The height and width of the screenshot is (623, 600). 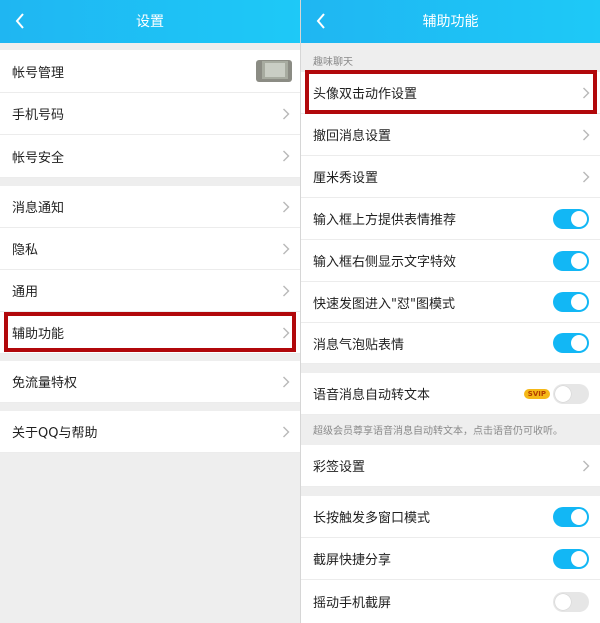 I want to click on page-title: 设置, so click(x=150, y=22).